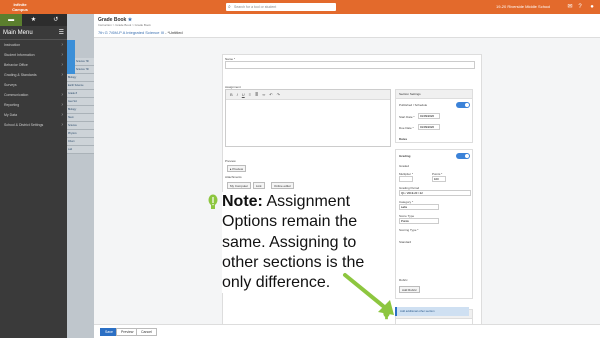 This screenshot has width=600, height=338. I want to click on list-item: Stem, so click(80, 118).